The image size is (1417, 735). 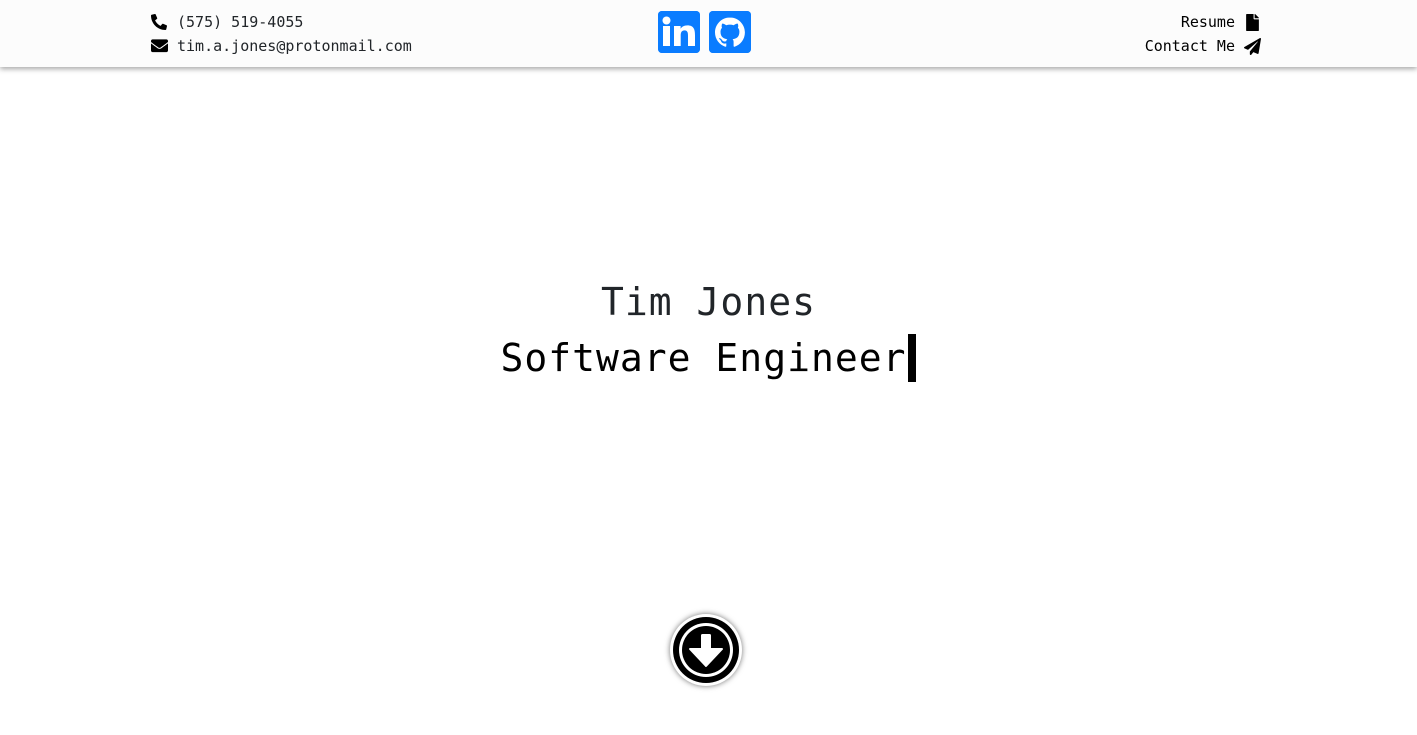 I want to click on email-contact: tim.a.jones@protonmail.com, so click(x=281, y=46).